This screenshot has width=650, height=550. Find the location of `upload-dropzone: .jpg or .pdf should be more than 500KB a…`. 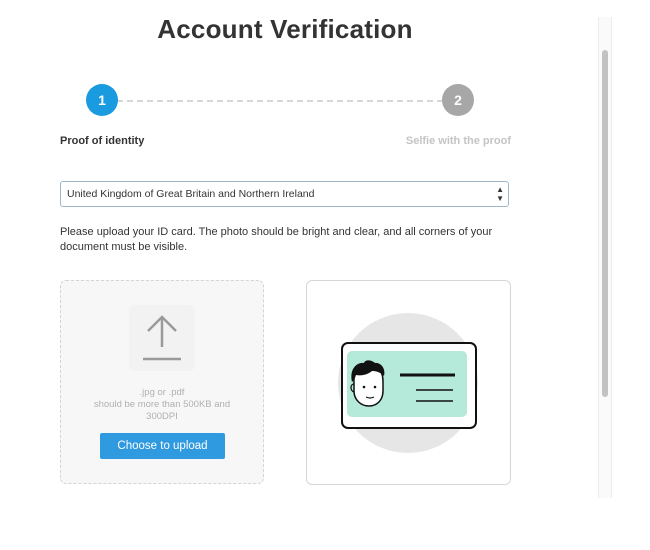

upload-dropzone: .jpg or .pdf should be more than 500KB a… is located at coordinates (162, 382).